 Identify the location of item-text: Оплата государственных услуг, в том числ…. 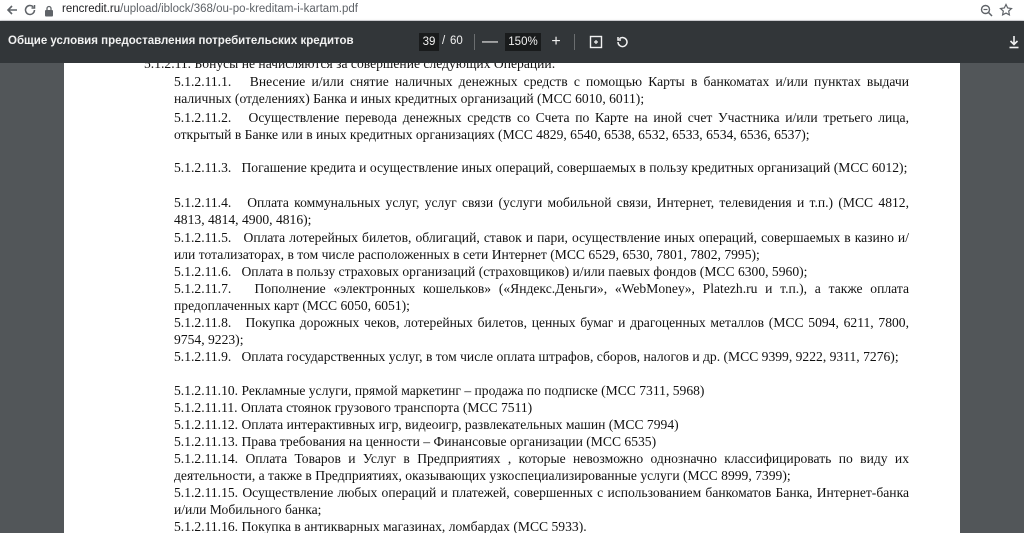
(570, 356).